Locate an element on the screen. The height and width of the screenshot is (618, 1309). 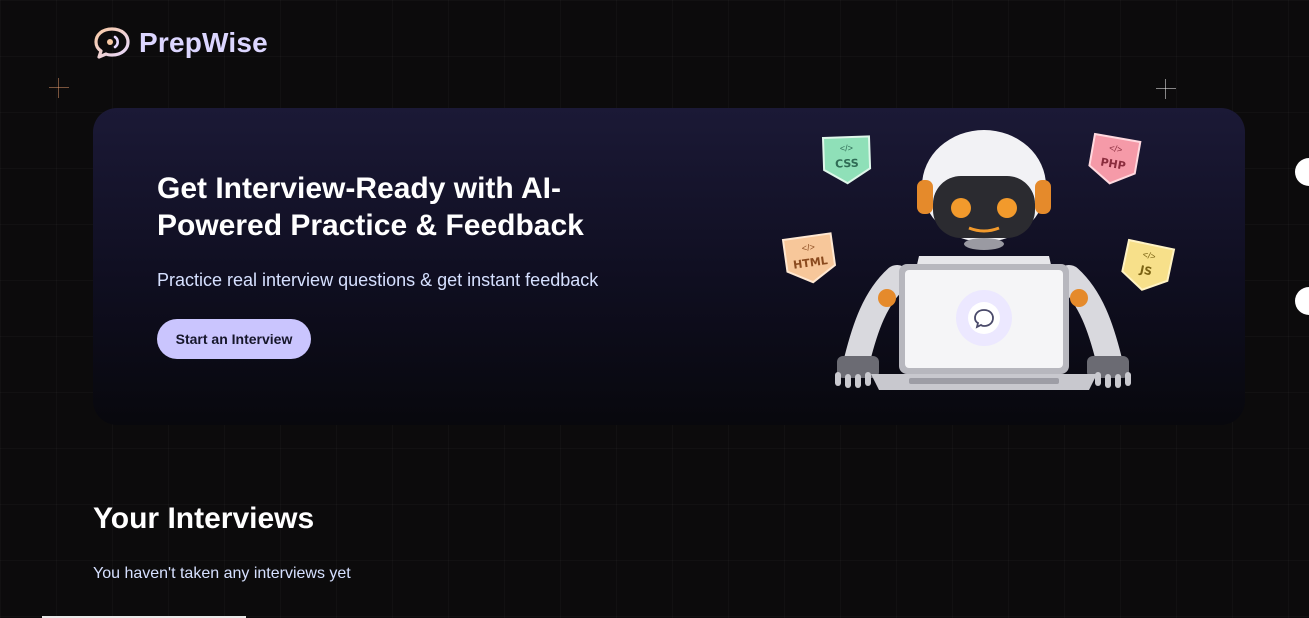
laptop is located at coordinates (984, 327).